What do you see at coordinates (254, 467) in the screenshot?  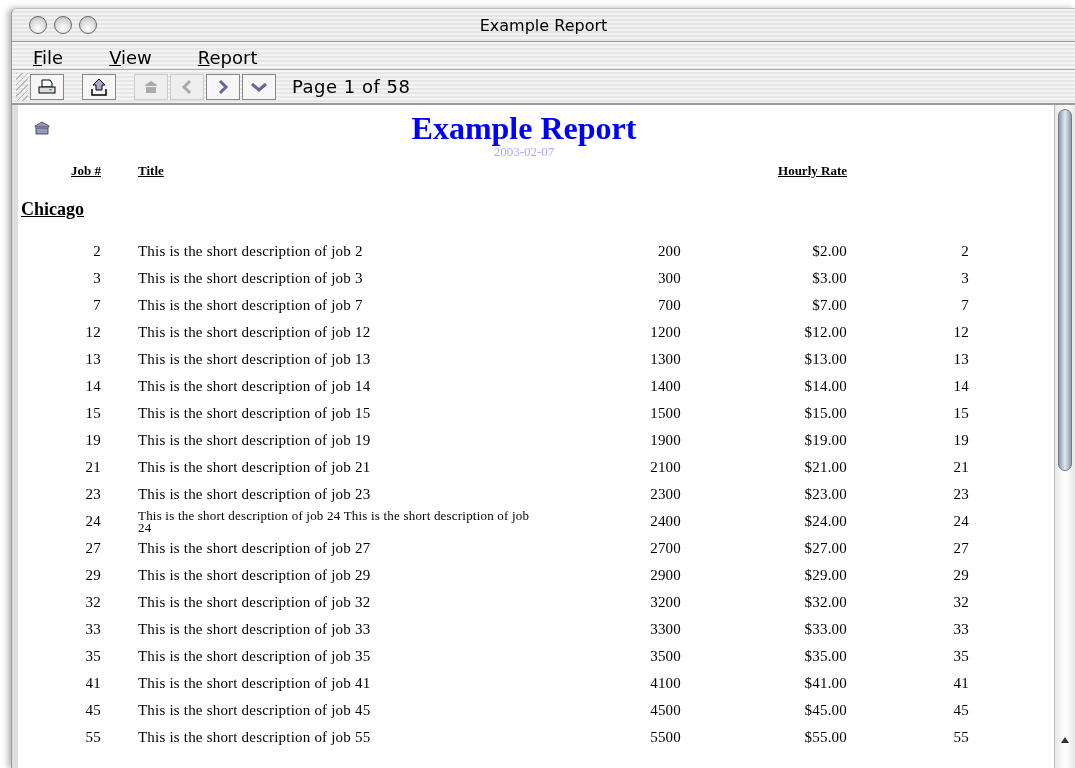 I see `table-cell-text: This is the short description of job 21` at bounding box center [254, 467].